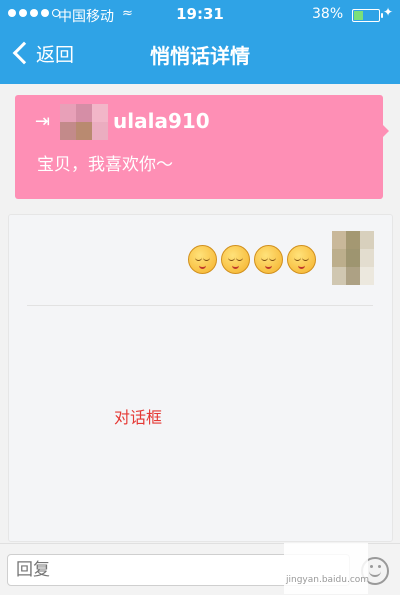  I want to click on battery-icon, so click(367, 15).